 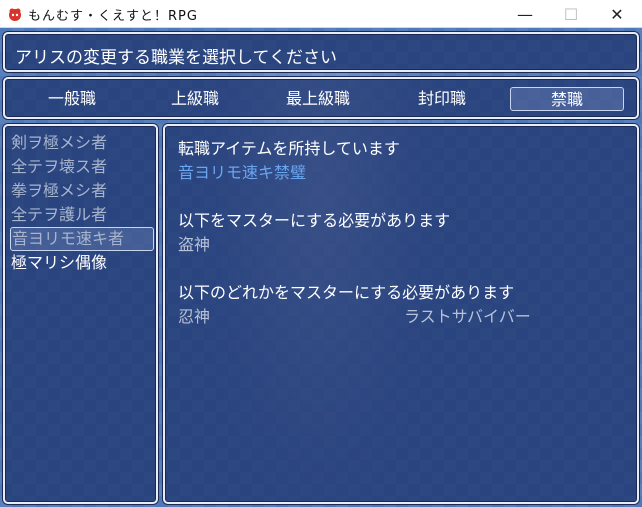 What do you see at coordinates (194, 316) in the screenshot?
I see `optional-required-job: 忍神` at bounding box center [194, 316].